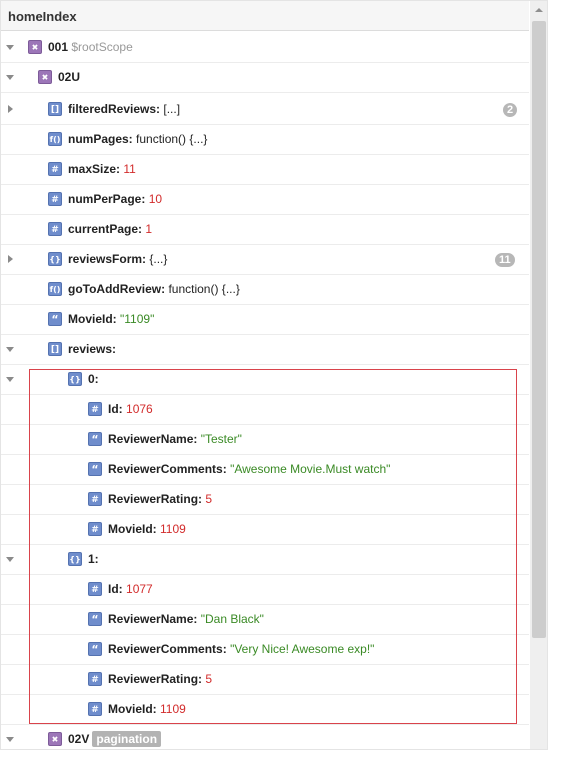 This screenshot has height=768, width=574. I want to click on property-row-reviews: [] reviews:, so click(265, 350).